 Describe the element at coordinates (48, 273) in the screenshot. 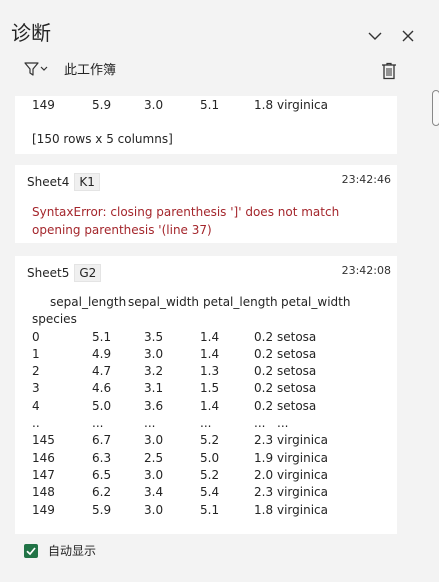

I see `sheet-name: Sheet5` at that location.